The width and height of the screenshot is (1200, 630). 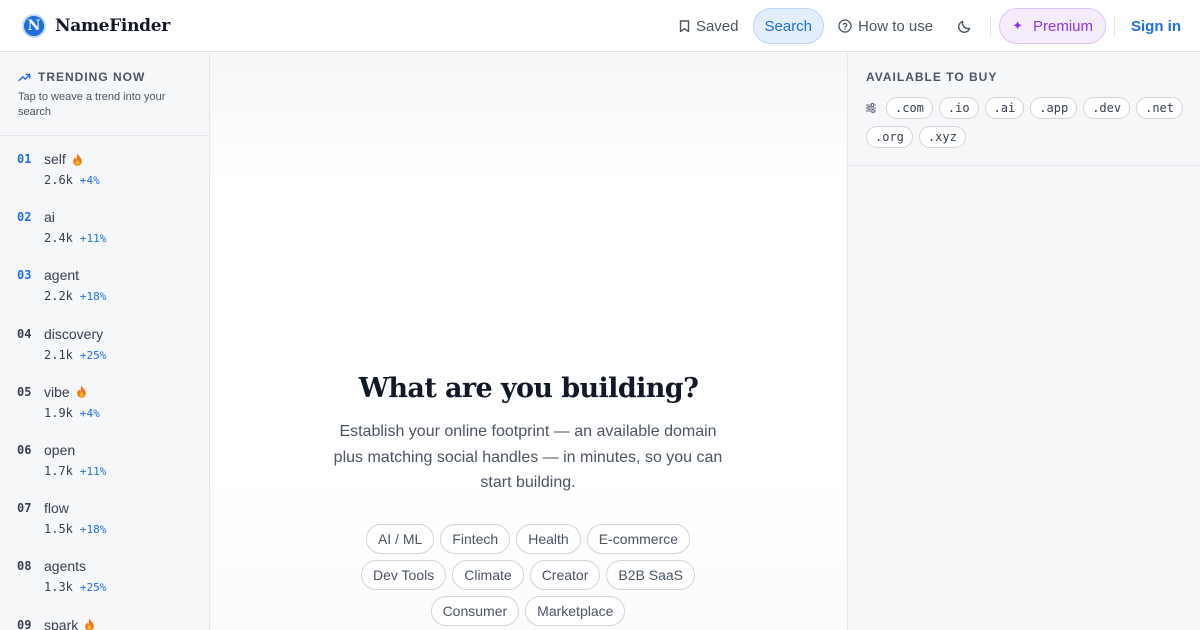 What do you see at coordinates (104, 223) in the screenshot?
I see `trend-item: 02 ai 2.4k +11%` at bounding box center [104, 223].